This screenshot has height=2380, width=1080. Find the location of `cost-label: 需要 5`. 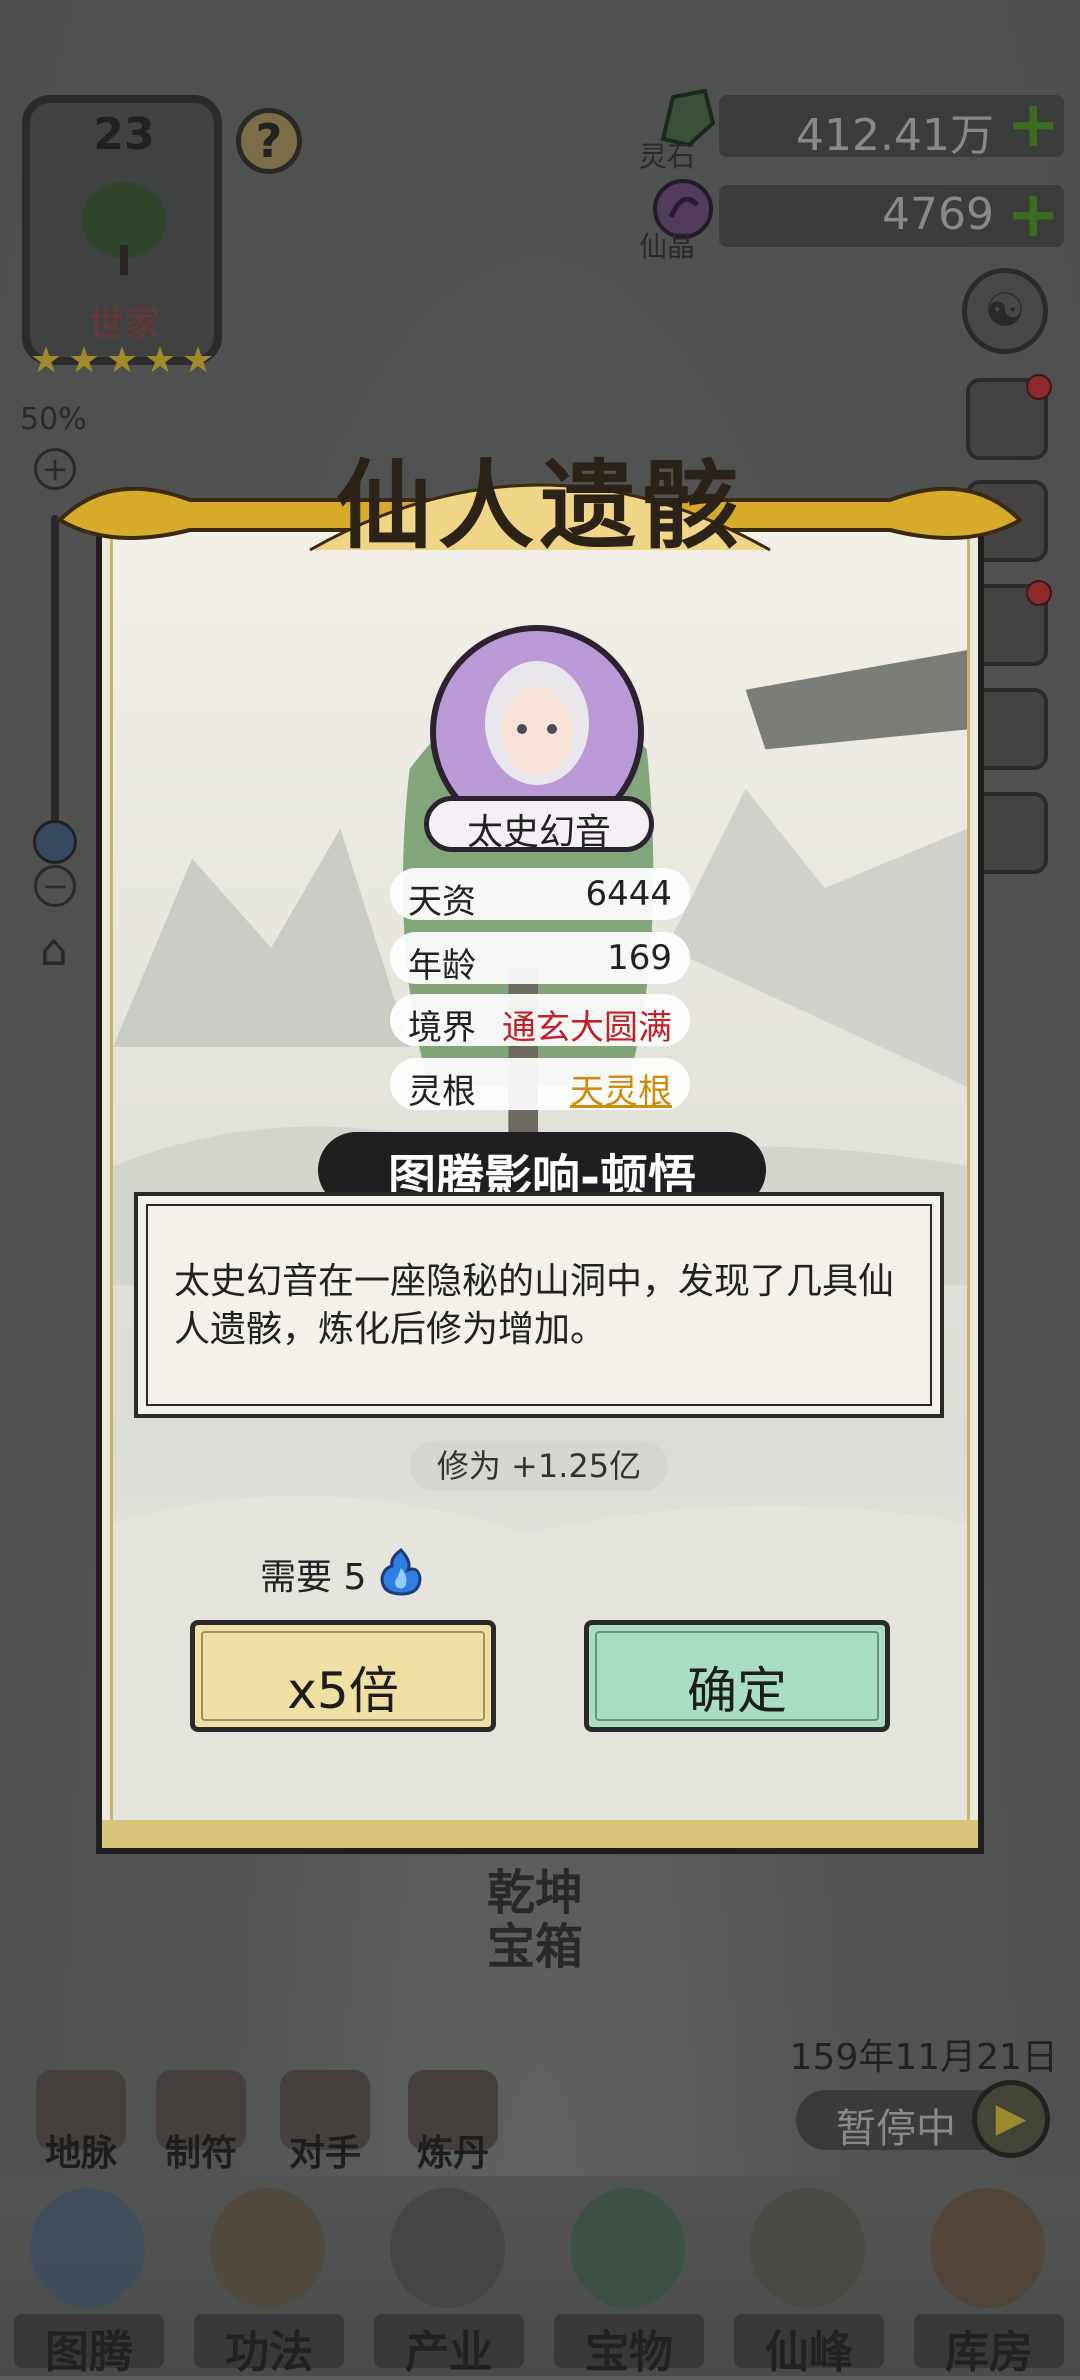

cost-label: 需要 5 is located at coordinates (313, 1577).